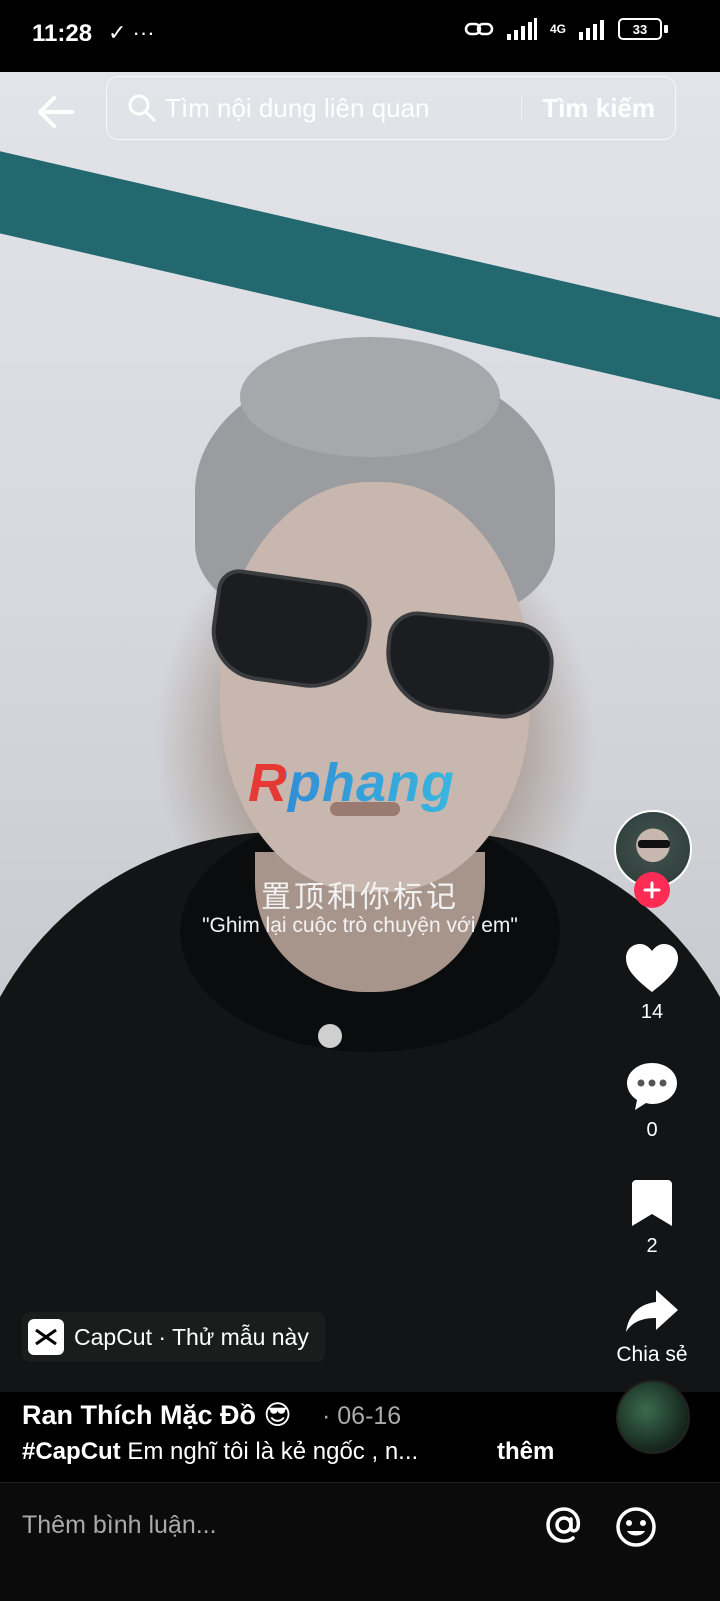 The image size is (720, 1601). I want to click on watermark-logo: Rphang, so click(351, 783).